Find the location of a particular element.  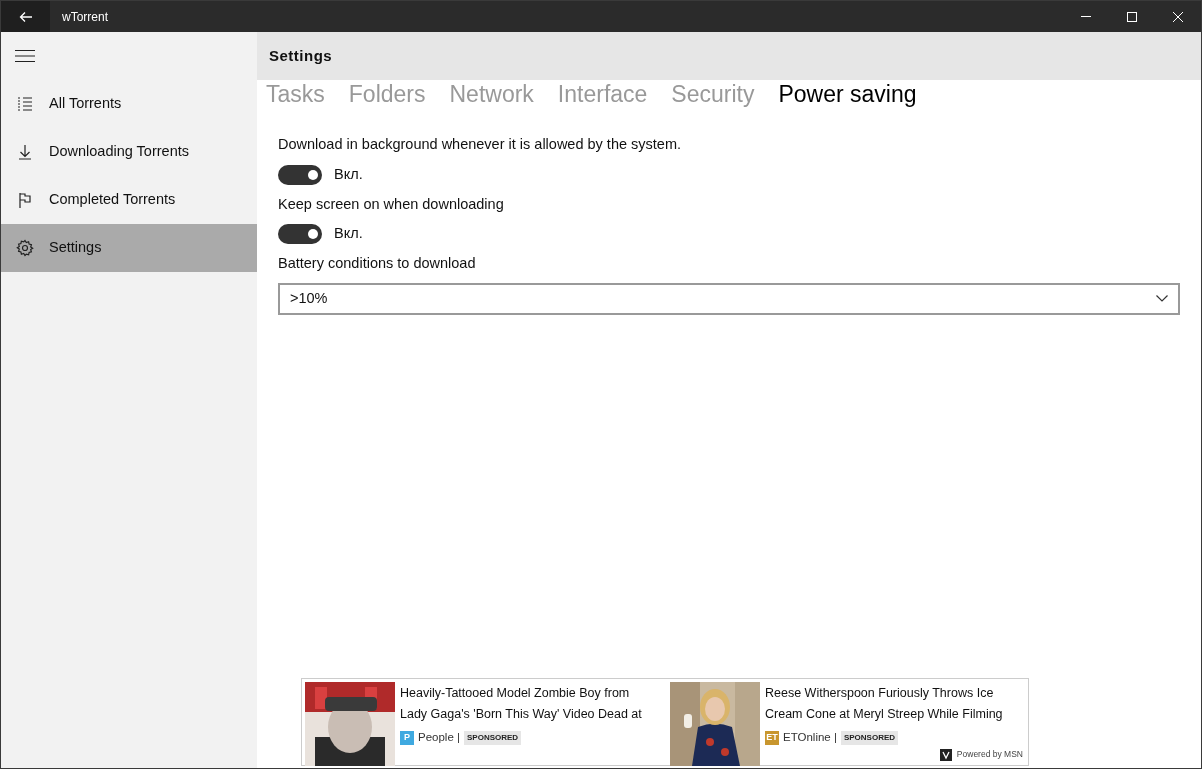

chevron-down-icon is located at coordinates (1162, 299).